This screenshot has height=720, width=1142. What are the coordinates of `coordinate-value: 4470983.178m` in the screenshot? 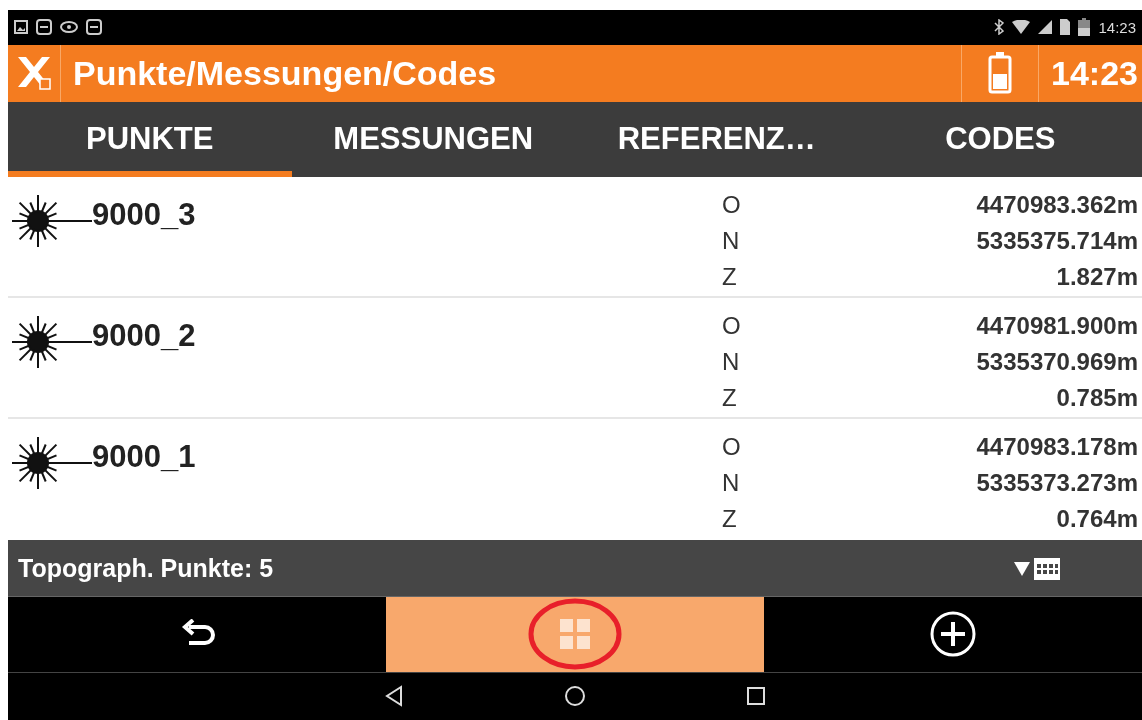 It's located at (1057, 446).